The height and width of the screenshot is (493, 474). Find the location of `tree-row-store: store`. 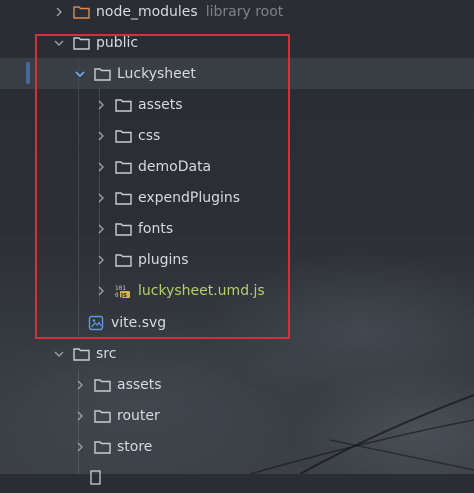

tree-row-store: store is located at coordinates (237, 446).